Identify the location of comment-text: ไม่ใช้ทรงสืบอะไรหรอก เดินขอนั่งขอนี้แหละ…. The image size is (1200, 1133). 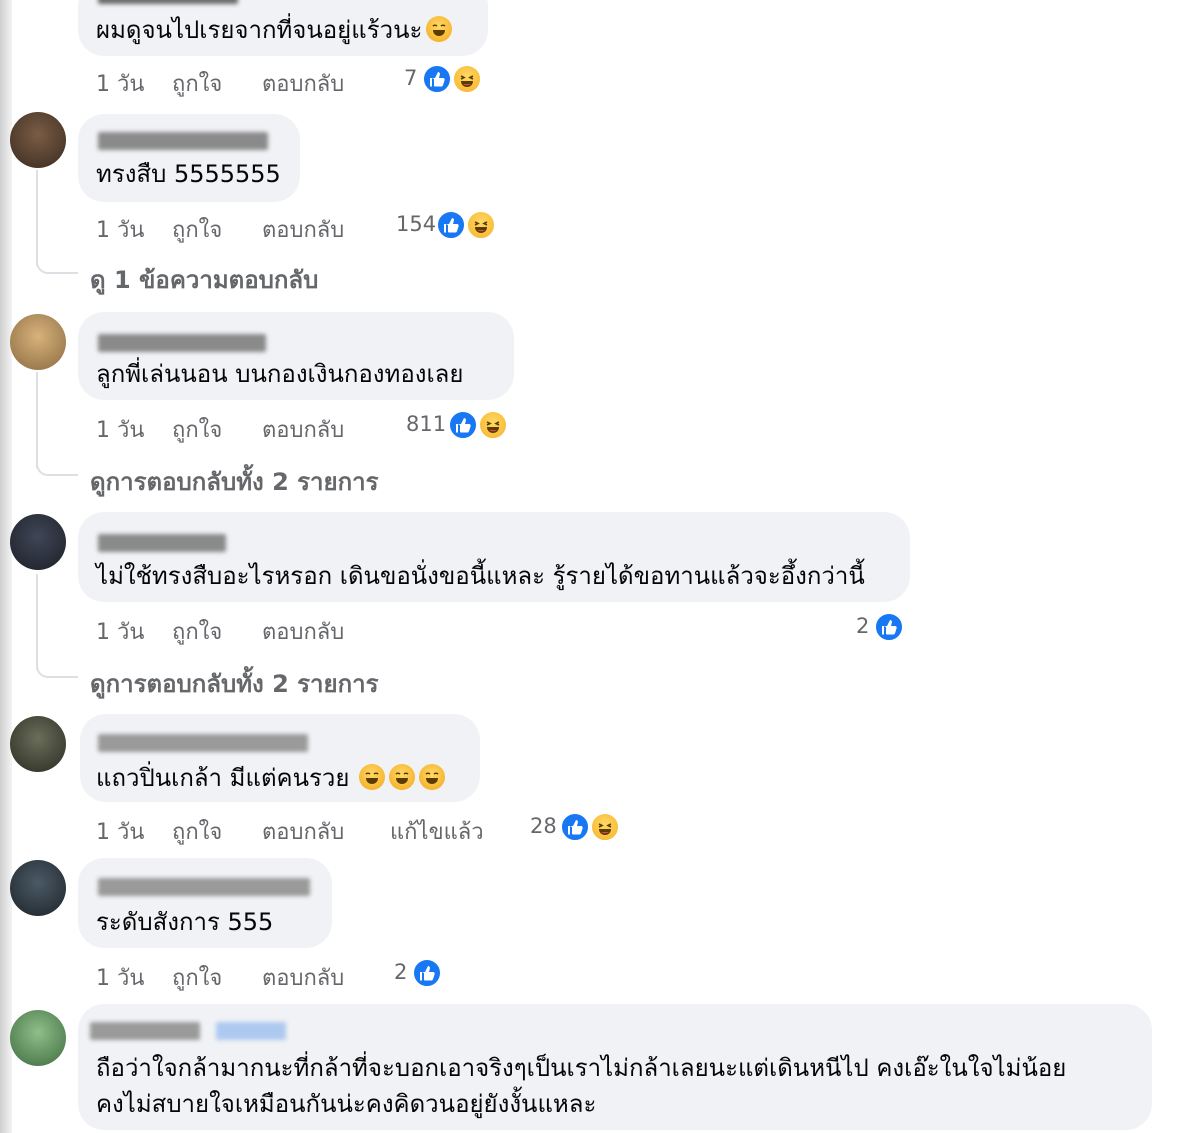
(480, 576).